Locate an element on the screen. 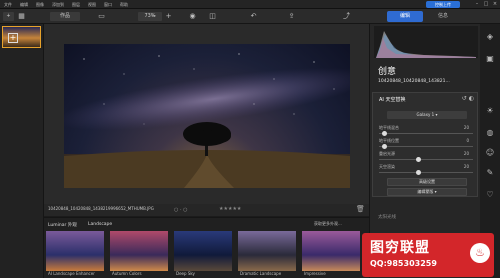  preset-label: Dramatic Landscape is located at coordinates (261, 273).